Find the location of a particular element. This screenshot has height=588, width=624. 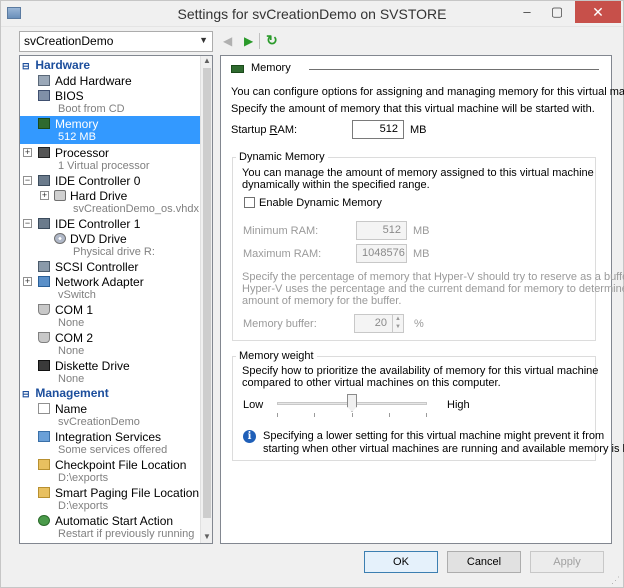

resize-grip-icon: ⋰ is located at coordinates (616, 580).